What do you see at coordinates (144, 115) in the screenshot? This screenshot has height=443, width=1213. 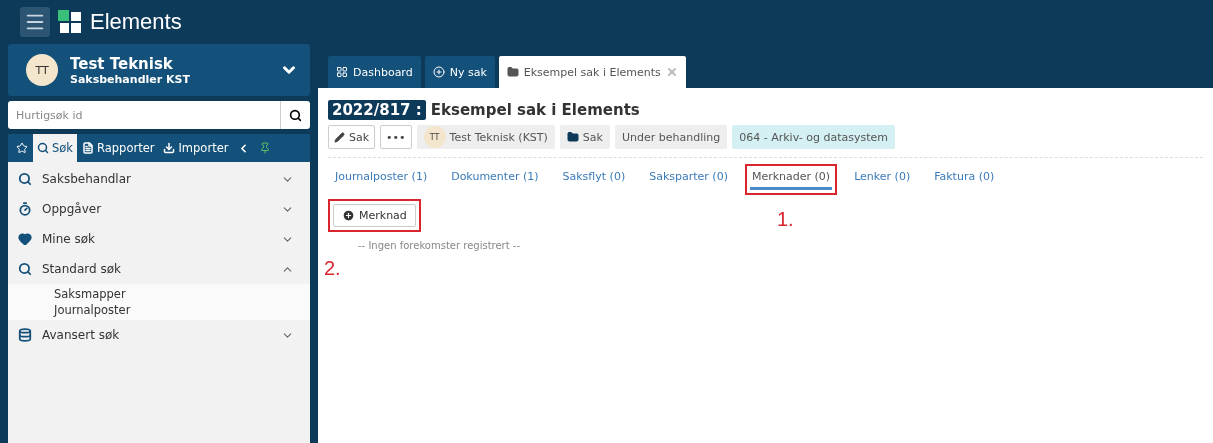 I see `quick-search-field: Hurtigsøk id` at bounding box center [144, 115].